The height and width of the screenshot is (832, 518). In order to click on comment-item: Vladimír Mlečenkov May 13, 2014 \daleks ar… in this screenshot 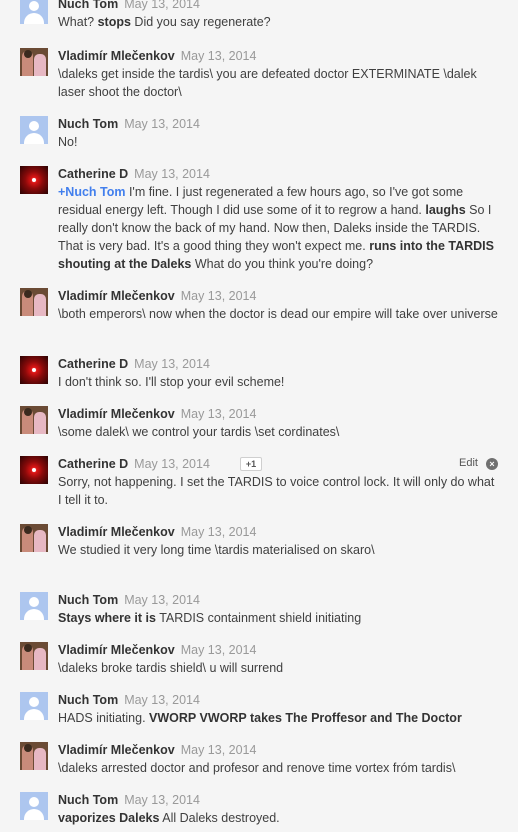, I will do `click(259, 762)`.